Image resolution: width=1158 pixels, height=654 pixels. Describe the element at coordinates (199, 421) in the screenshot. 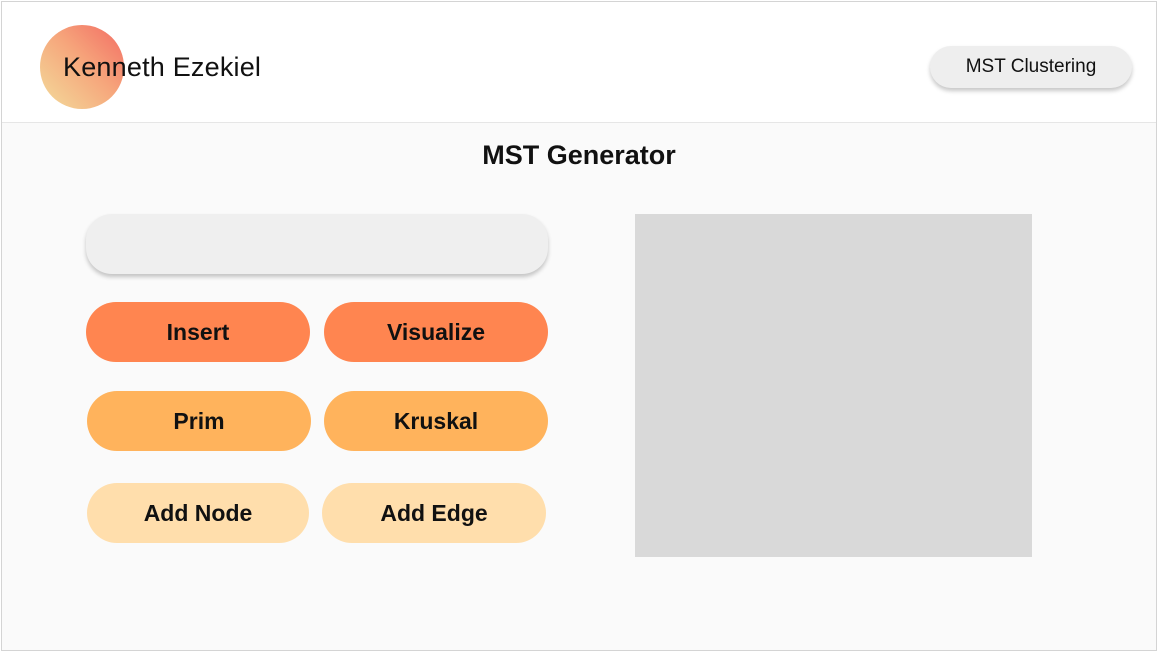

I see `prim-button: Prim` at that location.